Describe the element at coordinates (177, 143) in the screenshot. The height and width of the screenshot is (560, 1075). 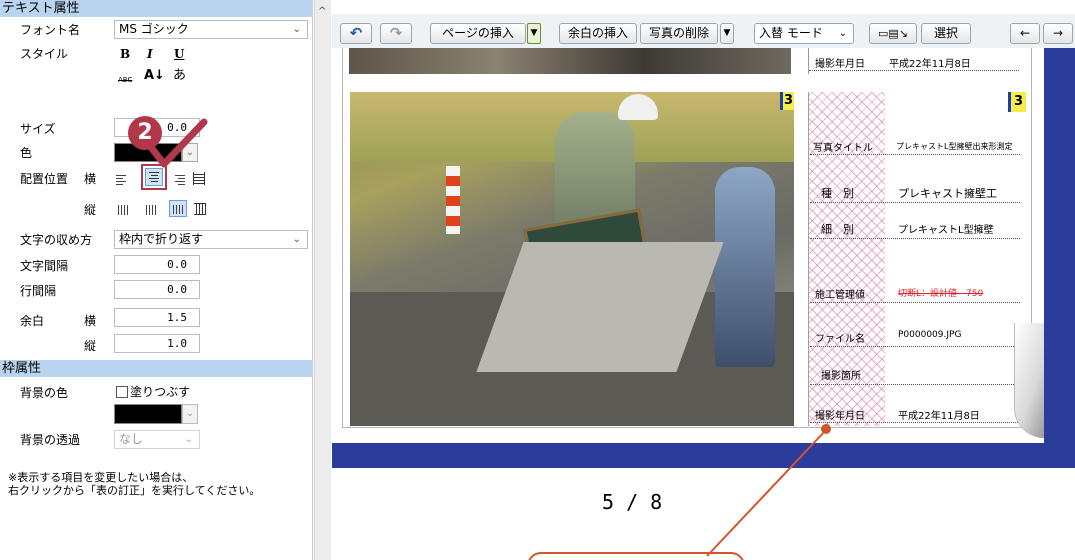
I see `checkmark-icon` at that location.